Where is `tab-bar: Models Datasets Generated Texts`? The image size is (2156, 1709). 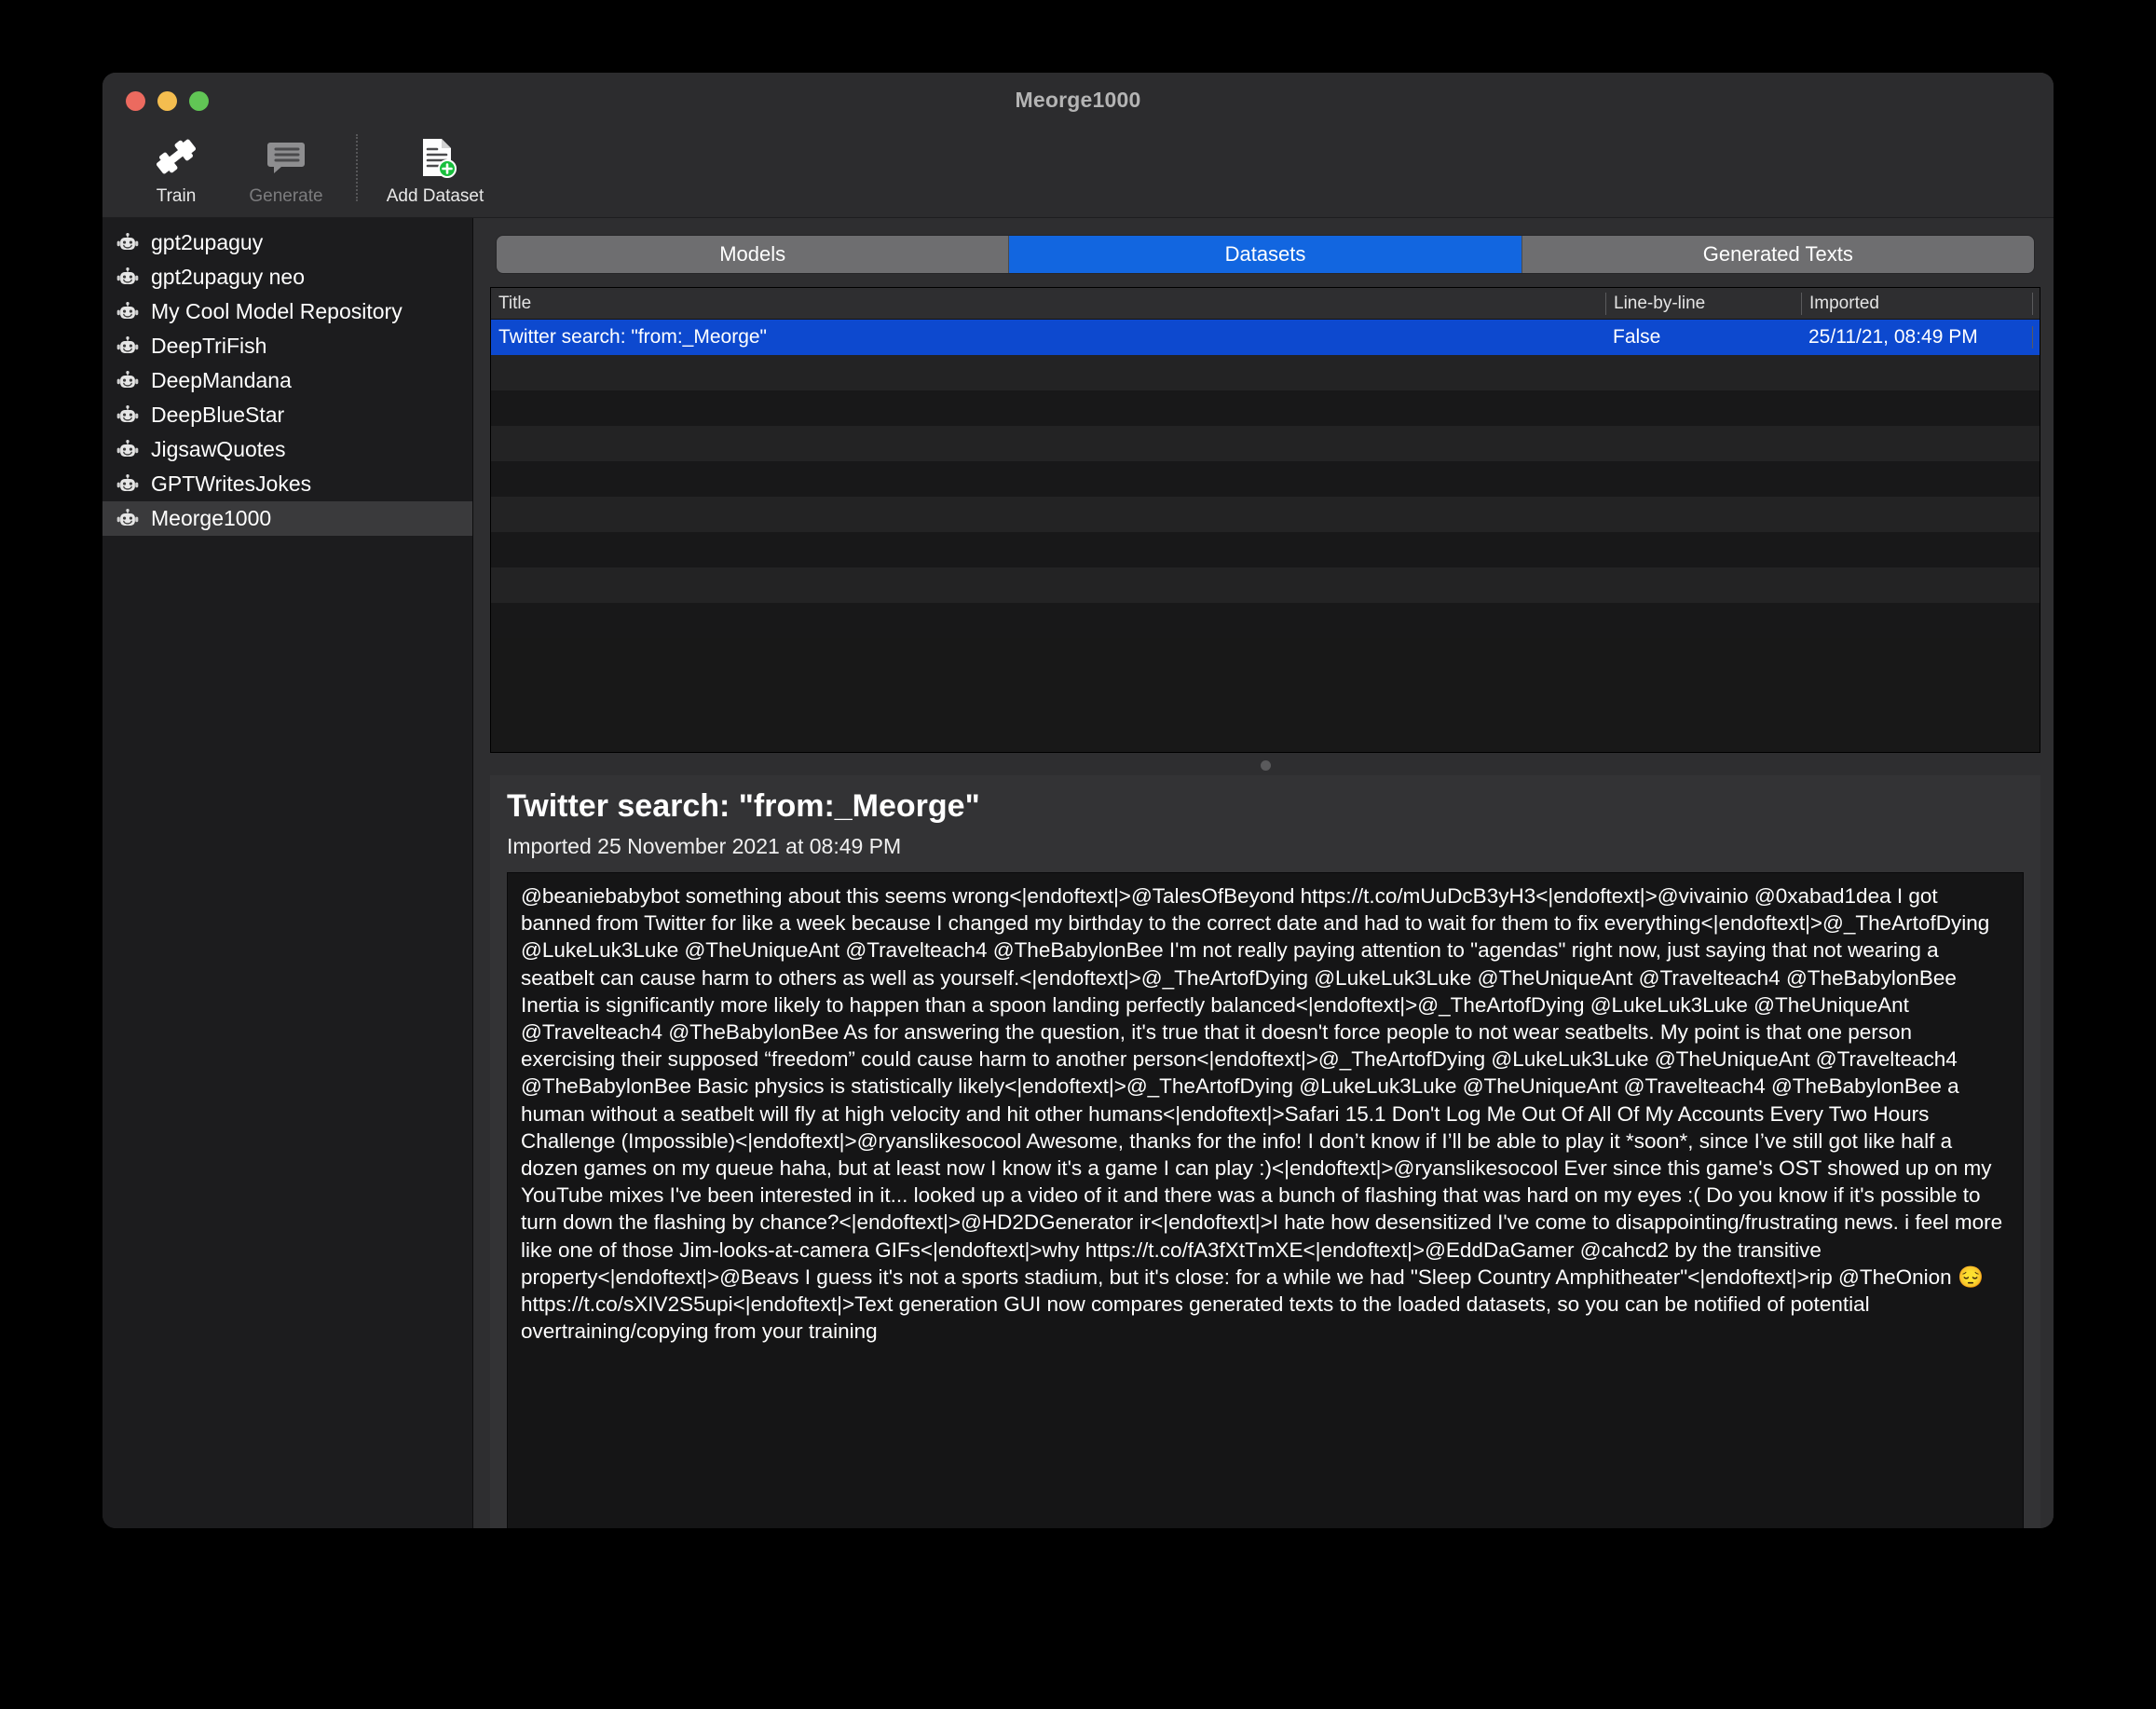 tab-bar: Models Datasets Generated Texts is located at coordinates (1265, 252).